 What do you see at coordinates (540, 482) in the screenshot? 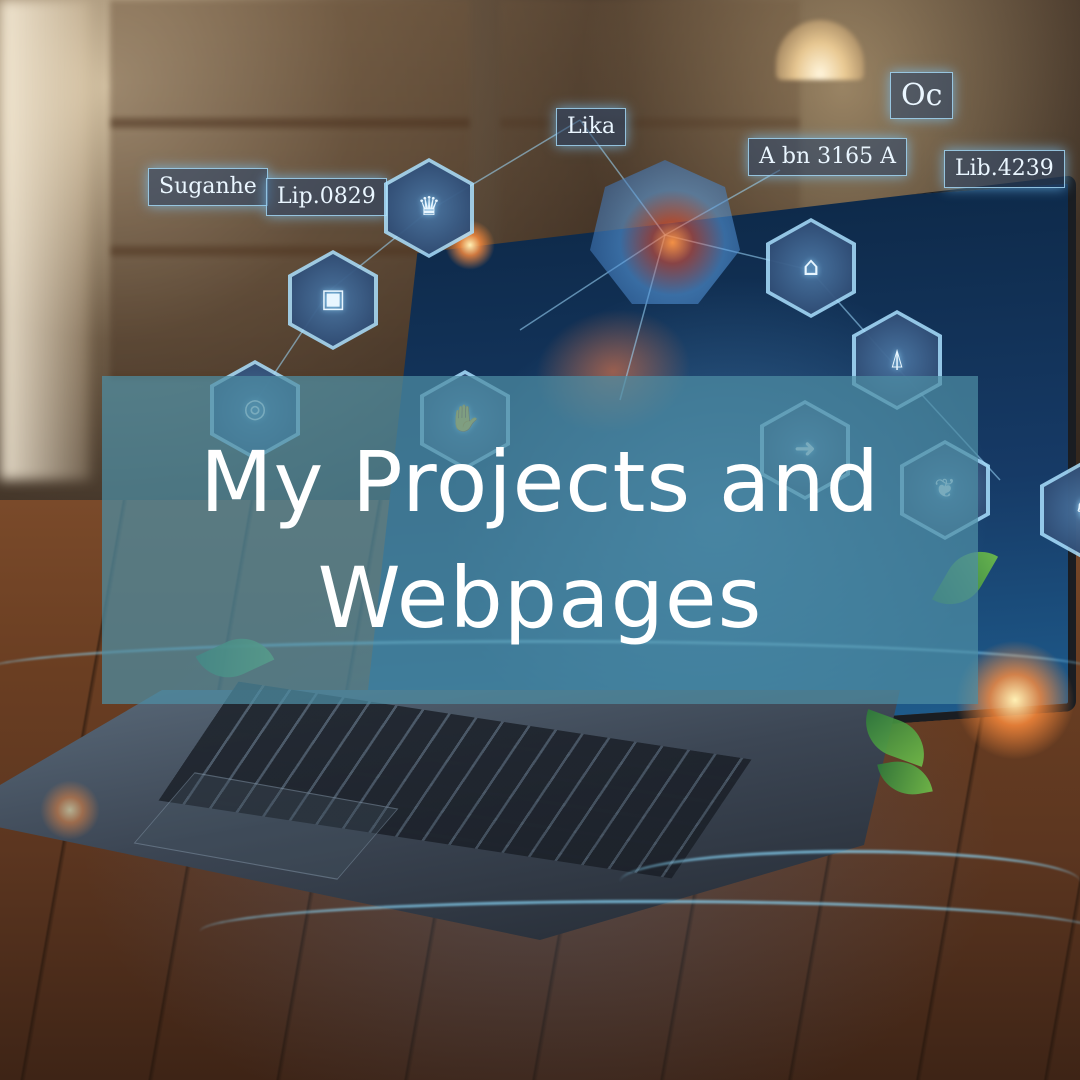
I see `page-title-line-1: My Projects and` at bounding box center [540, 482].